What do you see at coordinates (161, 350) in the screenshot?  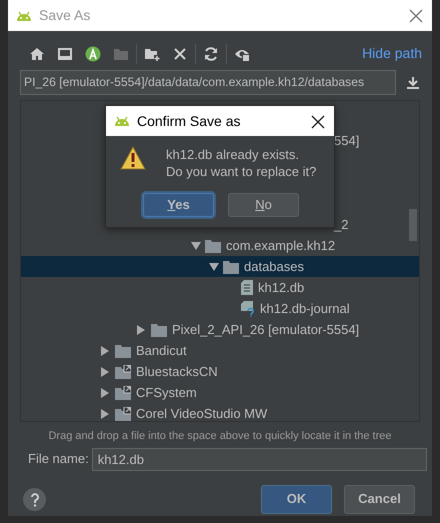 I see `tree-item-label: Bandicut` at bounding box center [161, 350].